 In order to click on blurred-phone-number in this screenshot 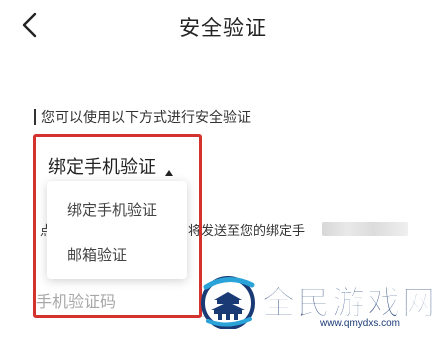, I will do `click(365, 229)`.